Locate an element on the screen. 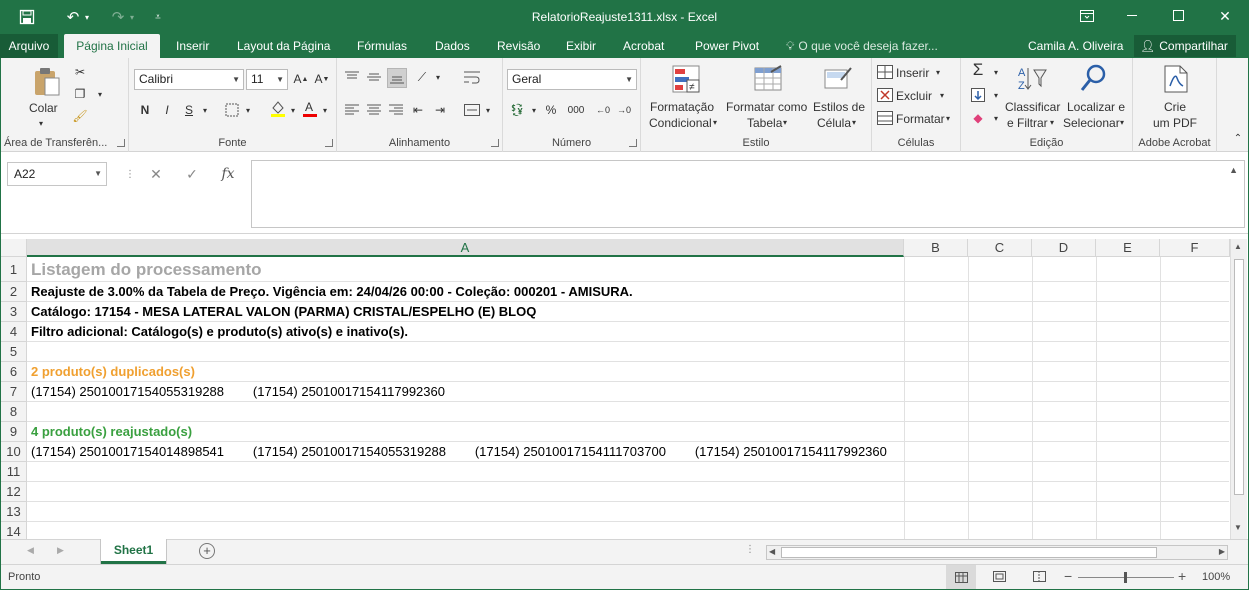  paste-icon is located at coordinates (47, 82).